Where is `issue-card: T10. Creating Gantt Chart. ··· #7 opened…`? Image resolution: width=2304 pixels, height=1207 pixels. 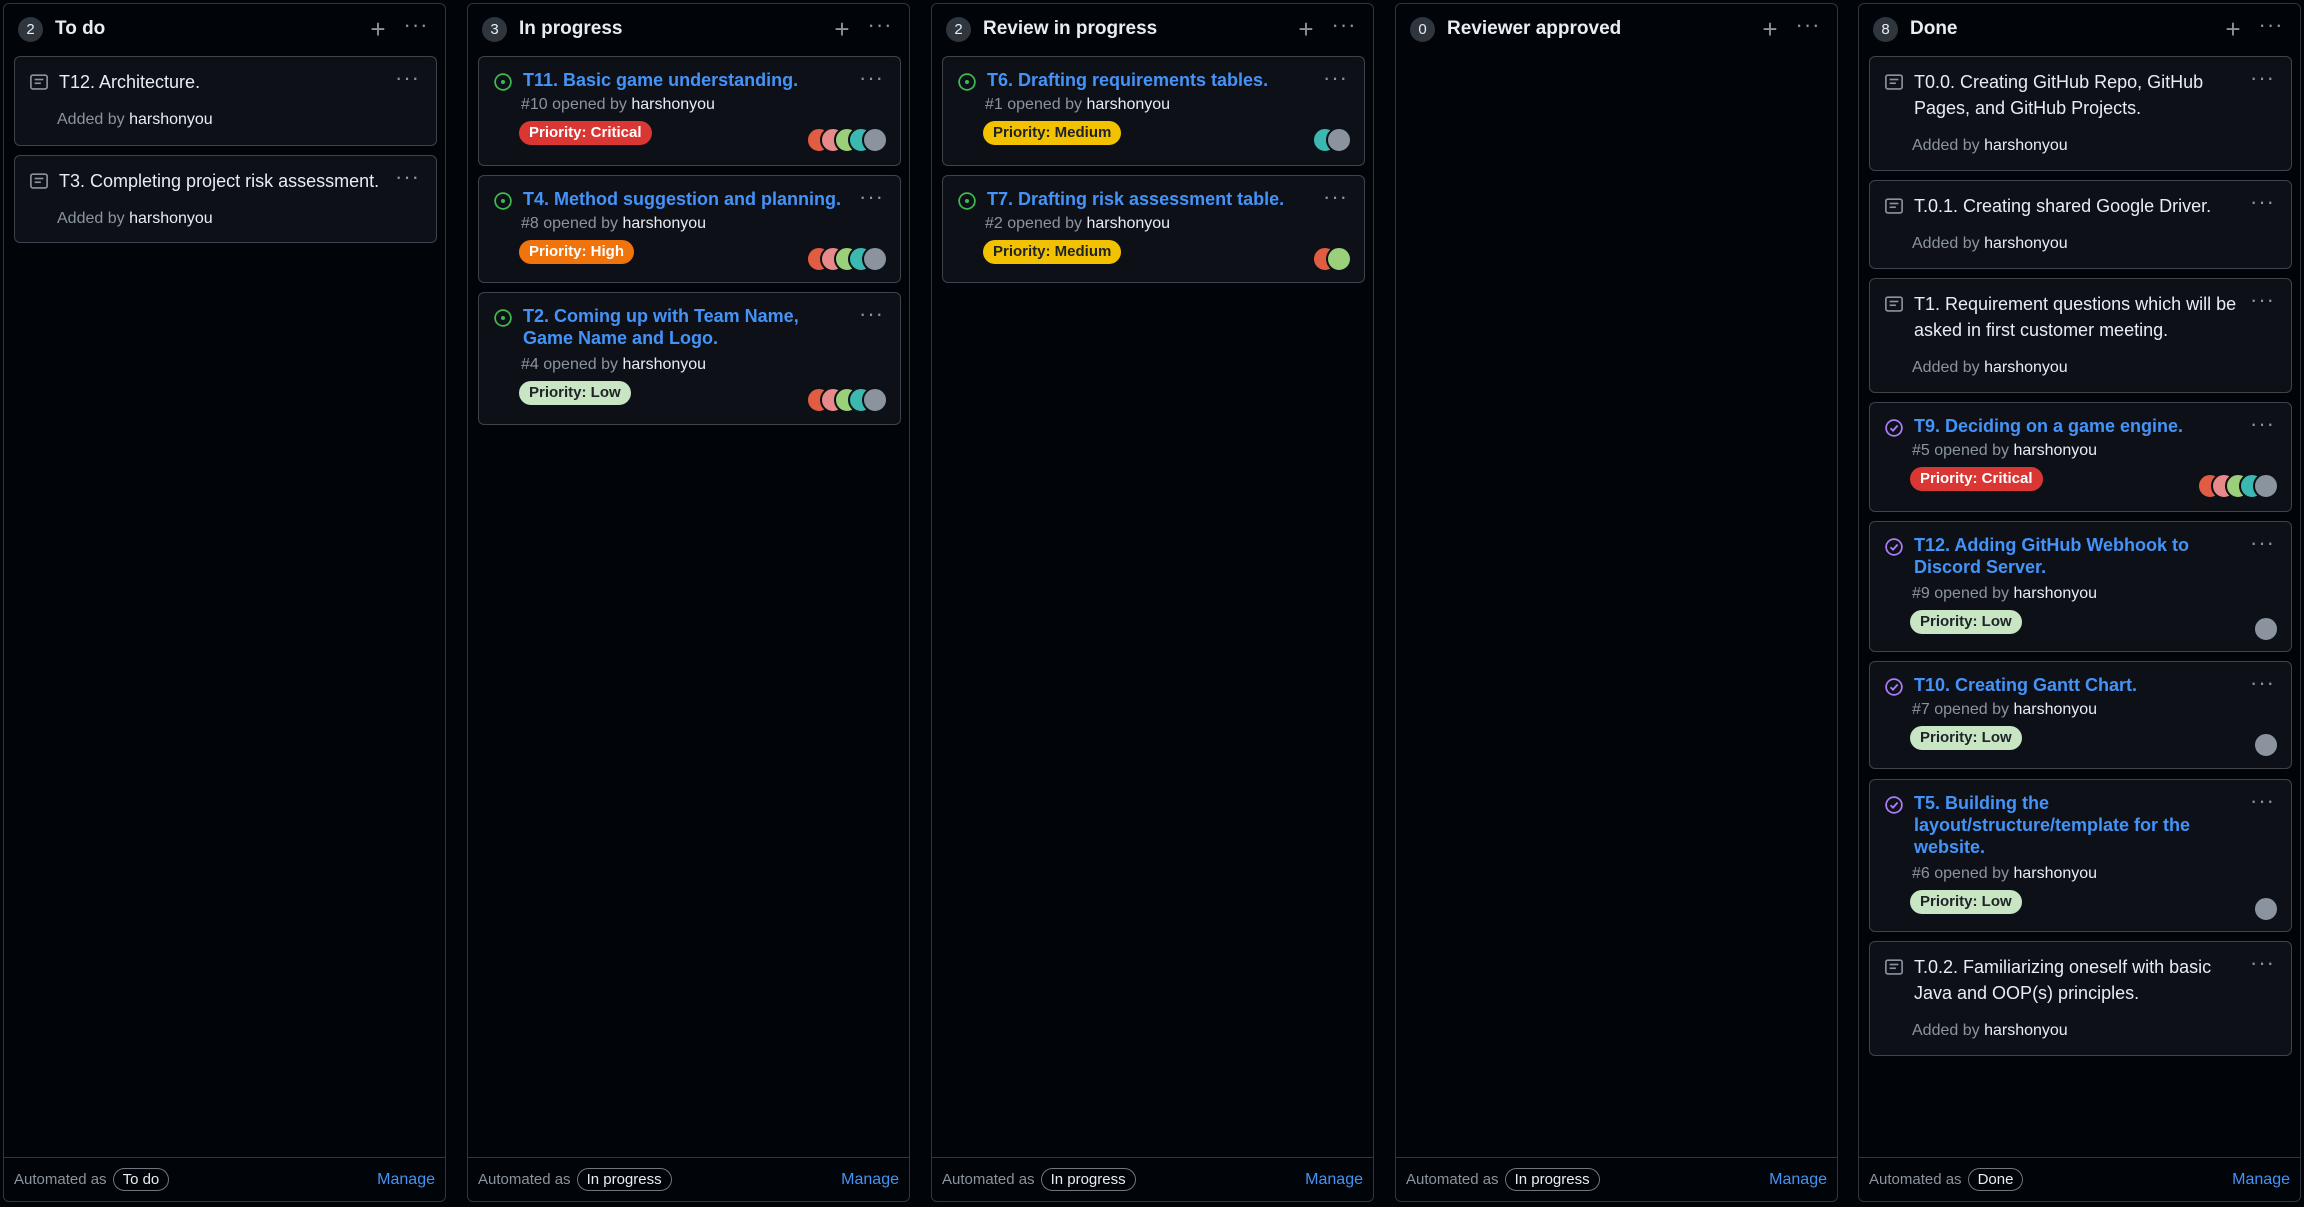
issue-card: T10. Creating Gantt Chart. ··· #7 opened… is located at coordinates (2080, 715).